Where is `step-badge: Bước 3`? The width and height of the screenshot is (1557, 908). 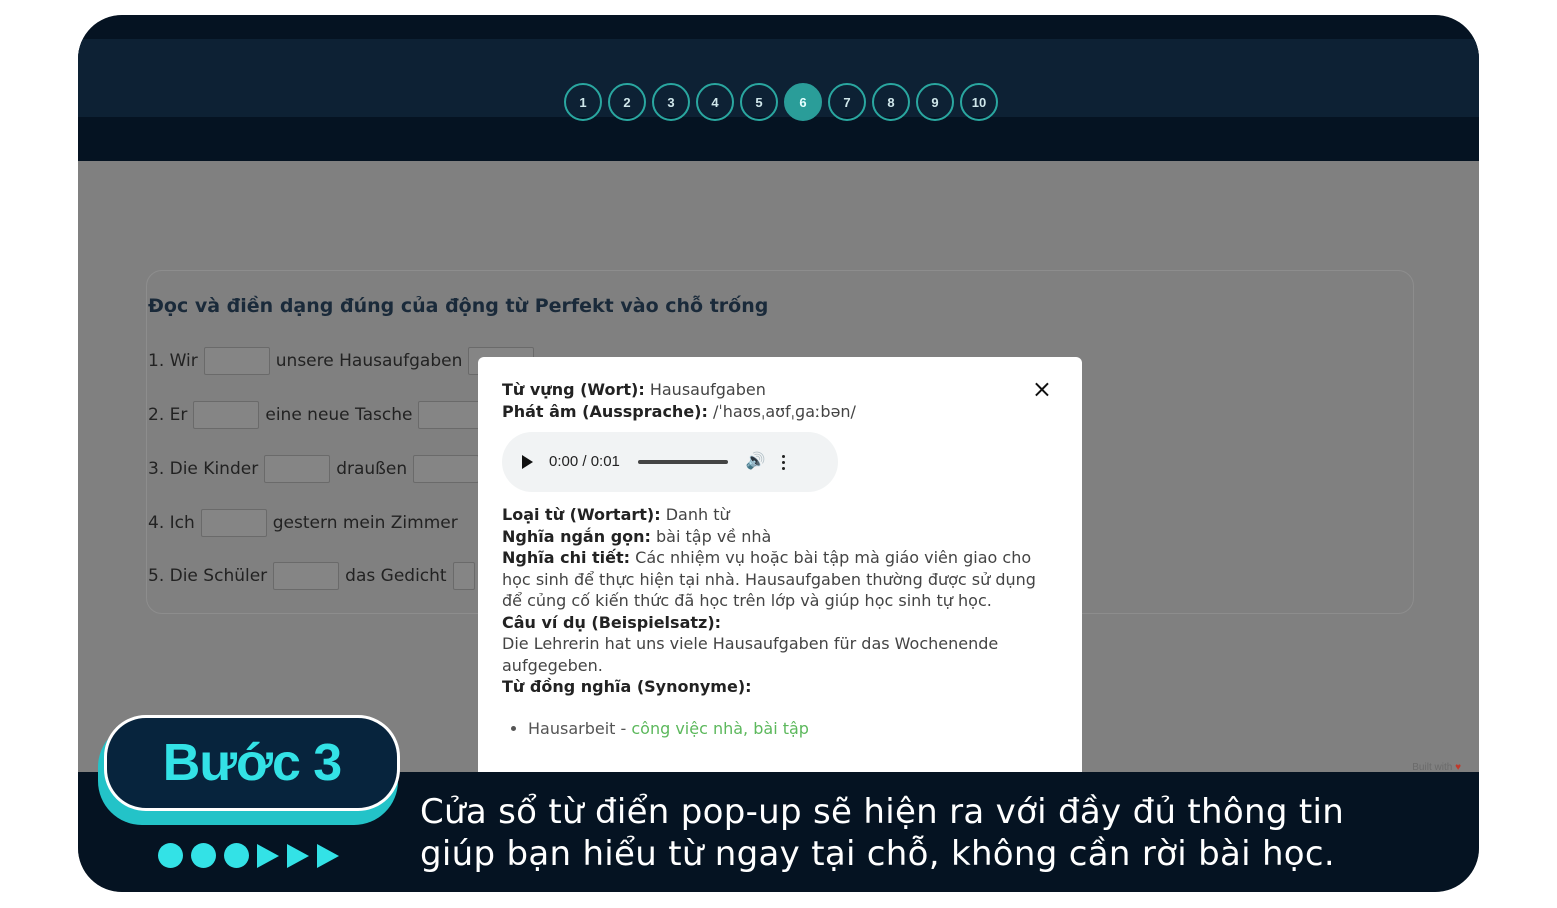
step-badge: Bước 3 is located at coordinates (252, 763).